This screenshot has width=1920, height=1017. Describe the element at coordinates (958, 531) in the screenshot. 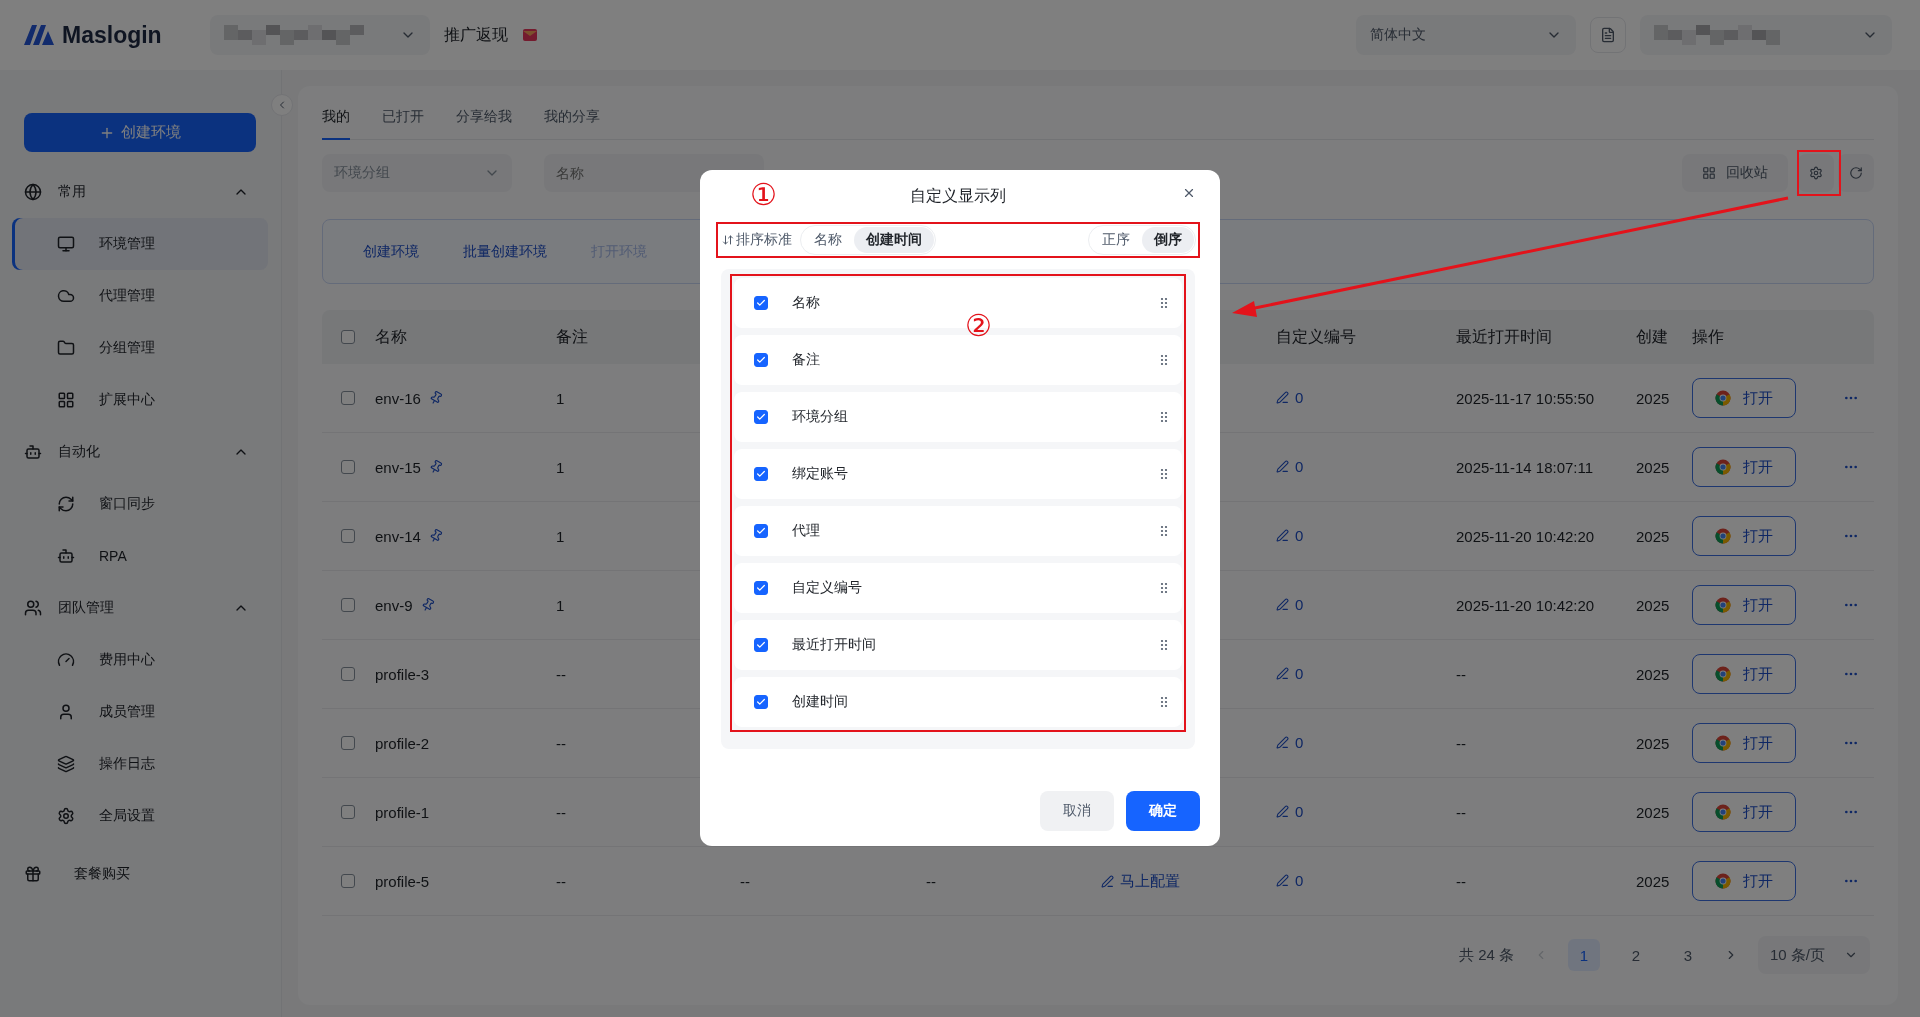

I see `column-option: 代理` at that location.